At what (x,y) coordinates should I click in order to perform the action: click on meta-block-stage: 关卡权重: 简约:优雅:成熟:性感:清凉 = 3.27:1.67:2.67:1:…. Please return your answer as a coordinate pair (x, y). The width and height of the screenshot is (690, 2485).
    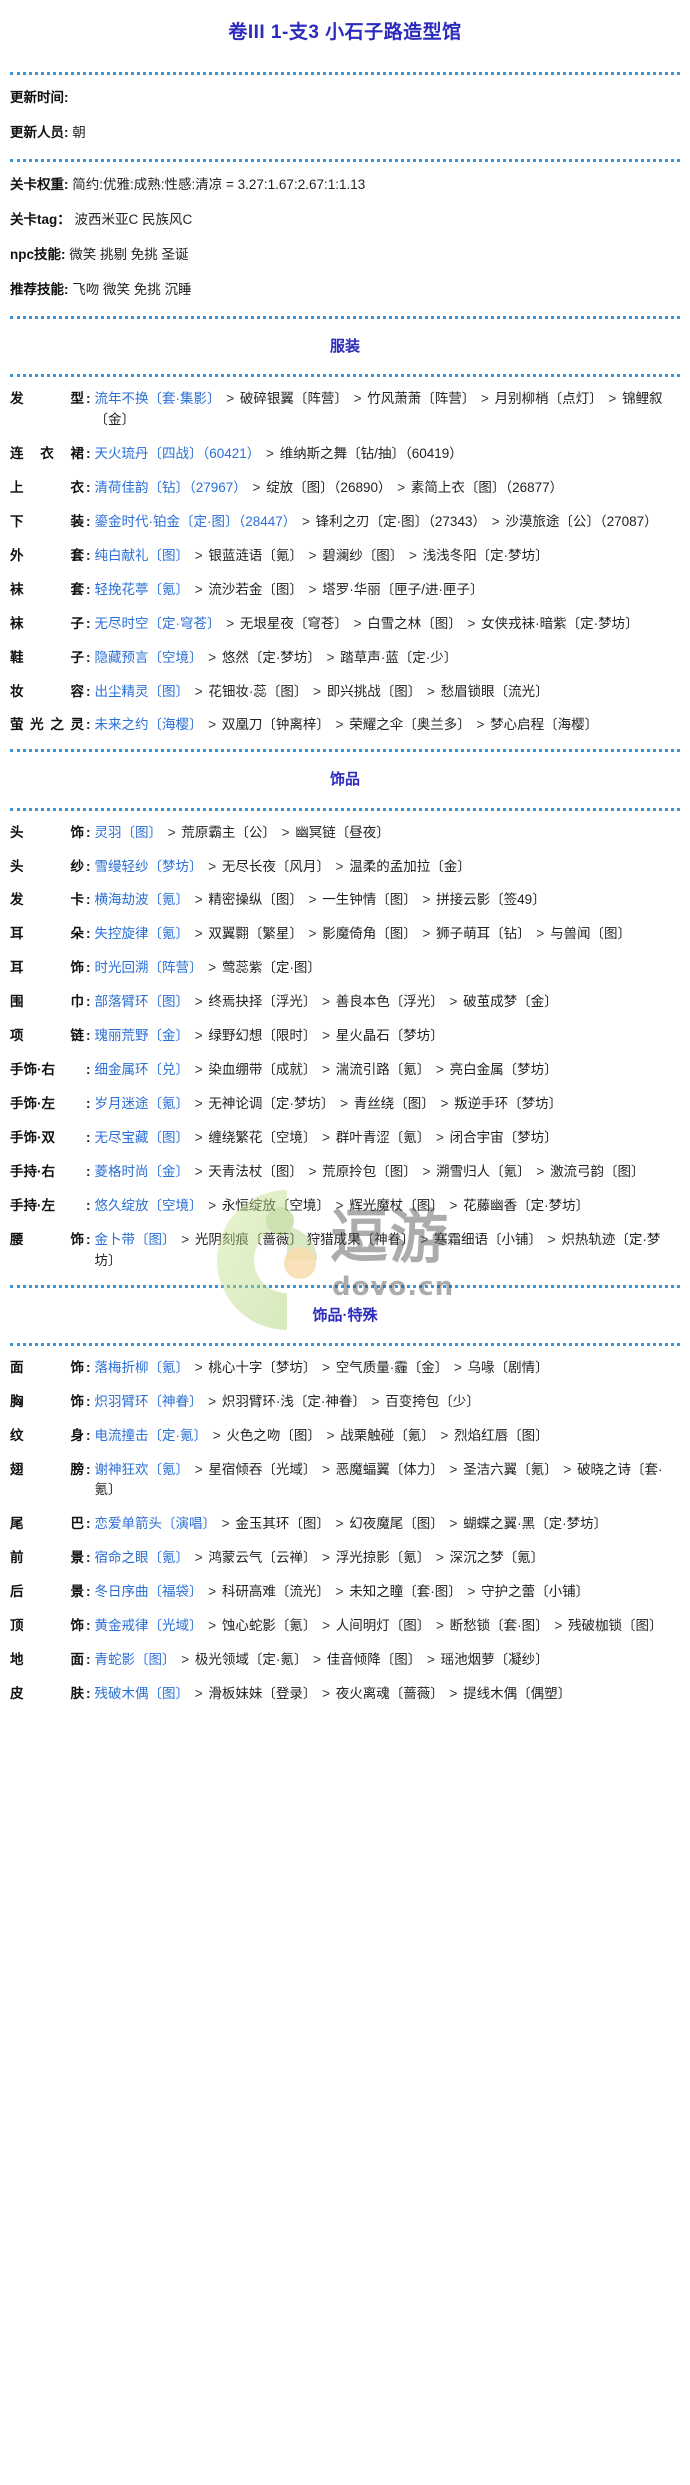
    Looking at the image, I should click on (345, 239).